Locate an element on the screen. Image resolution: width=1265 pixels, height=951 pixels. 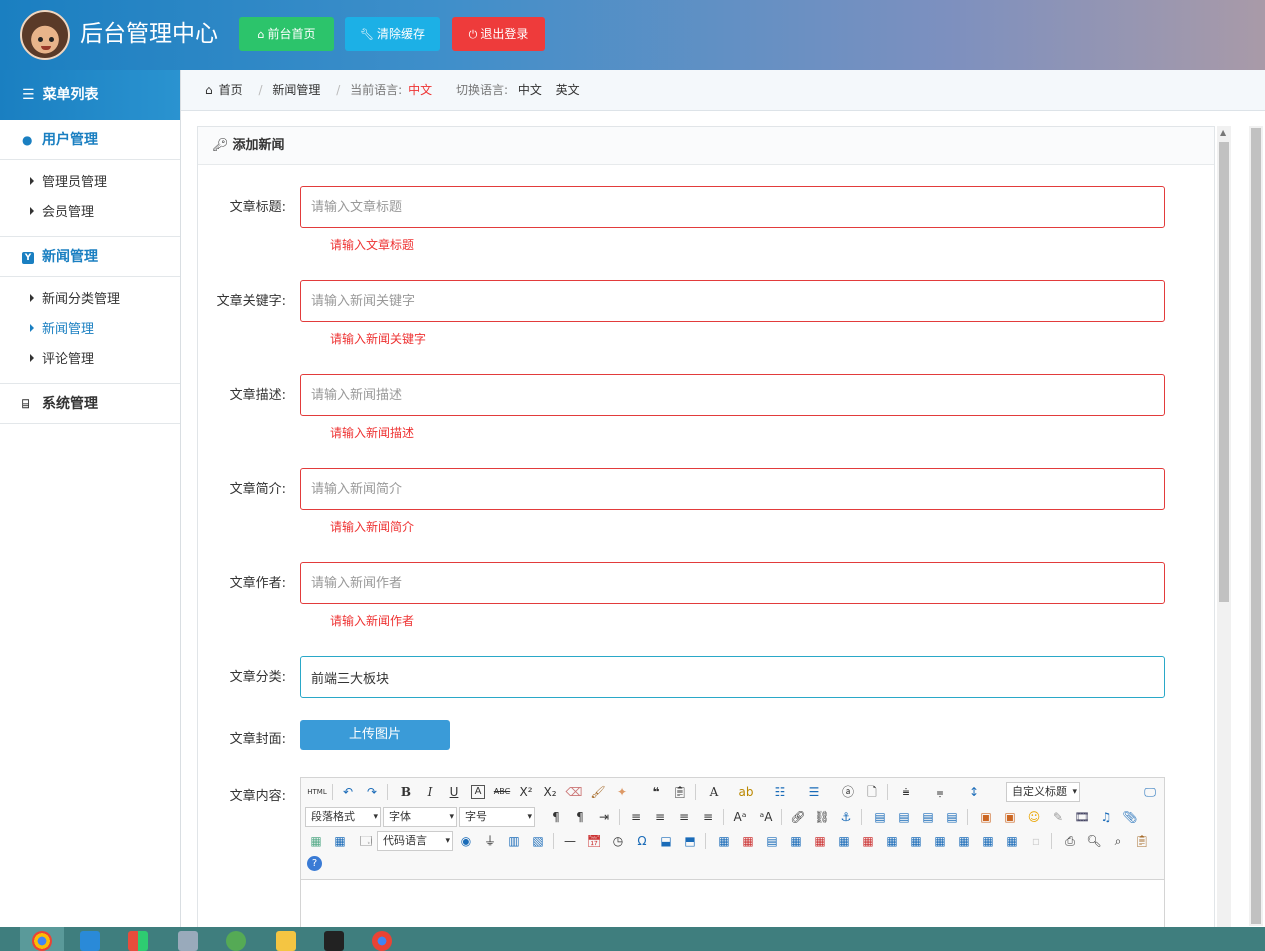
italic-icon: I is located at coordinates (430, 792).